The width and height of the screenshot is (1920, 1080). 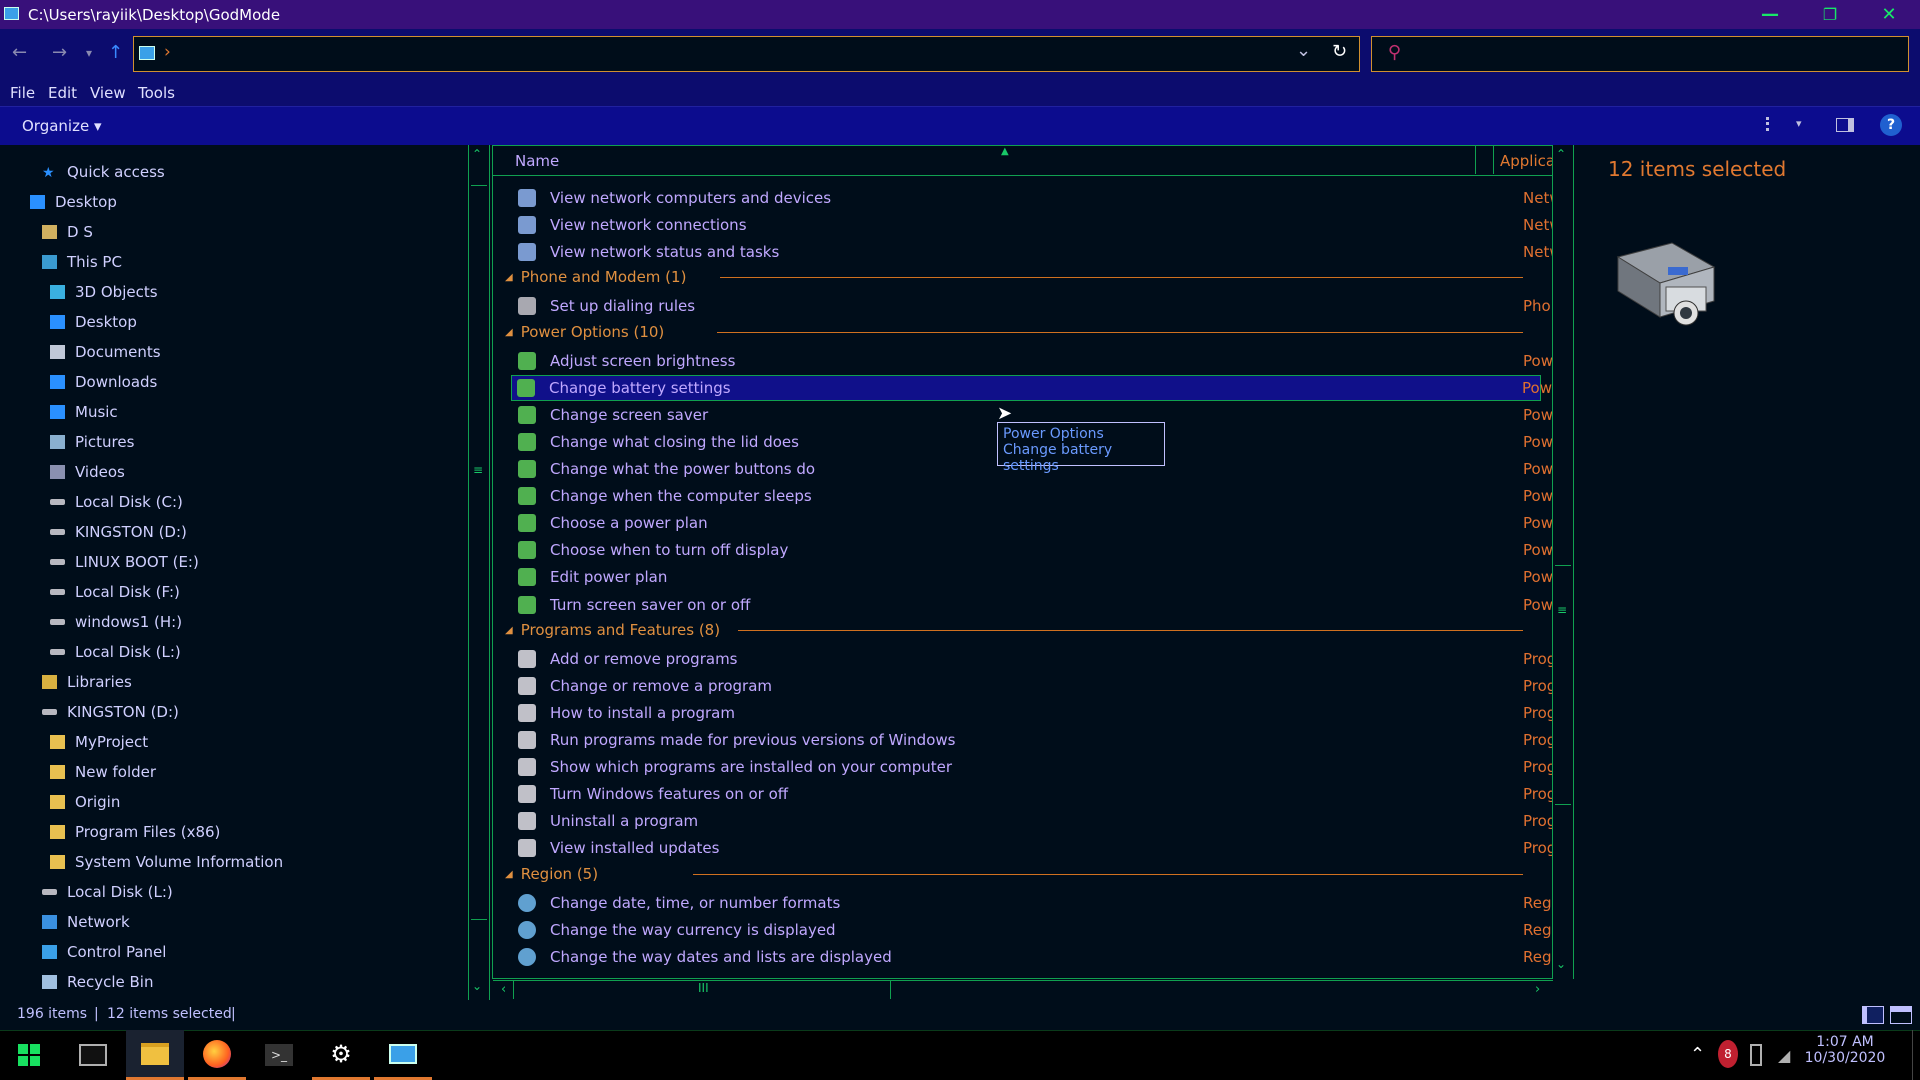 I want to click on nav-scrollbar: ⌃ ≡ ⌄, so click(x=479, y=573).